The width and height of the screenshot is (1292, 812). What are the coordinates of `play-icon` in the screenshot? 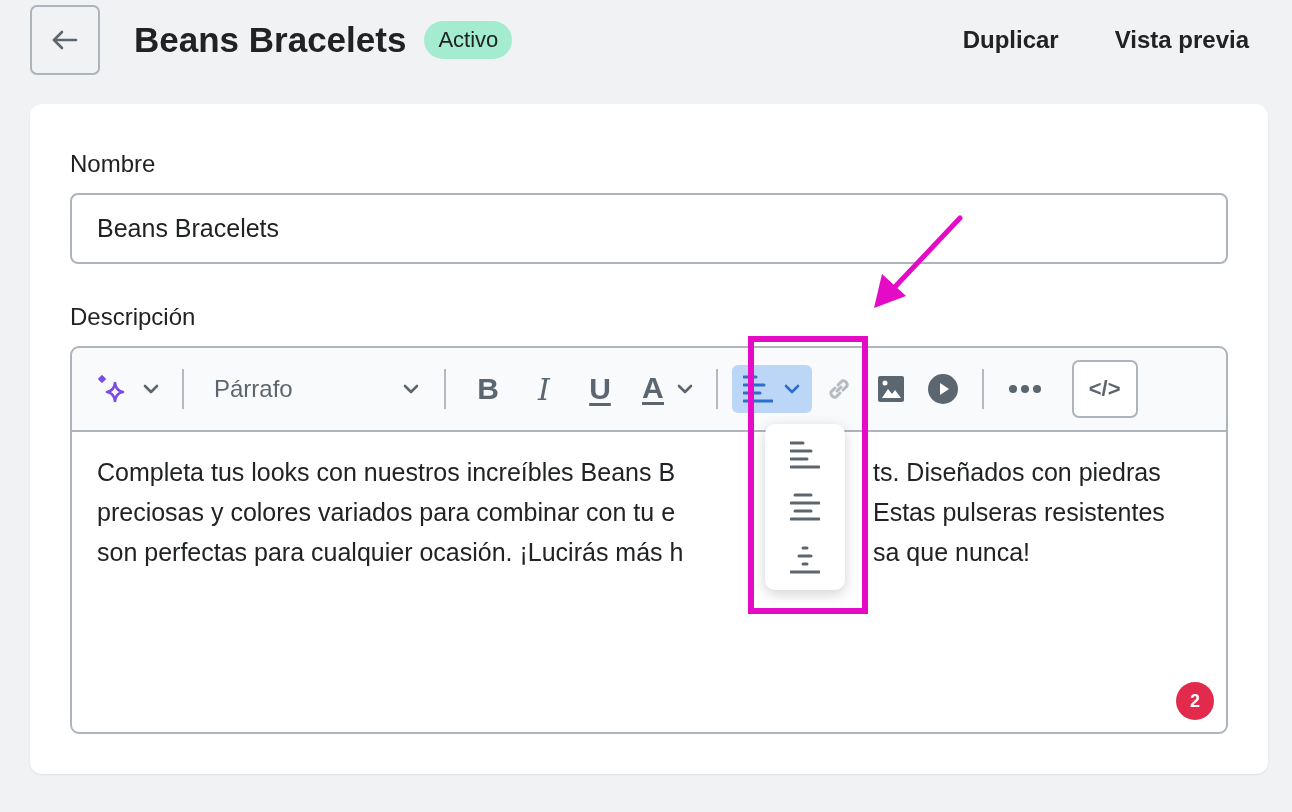 It's located at (942, 389).